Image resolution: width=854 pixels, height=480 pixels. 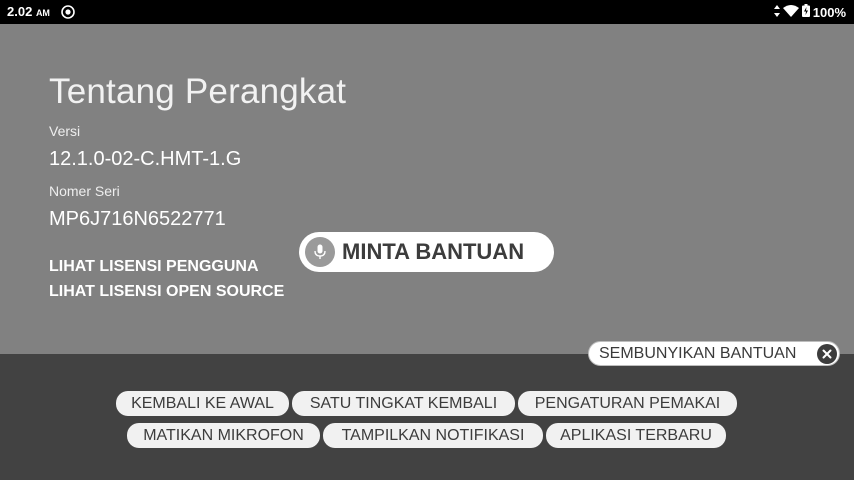 I want to click on status-bar: 2.02 AM 100%, so click(x=427, y=12).